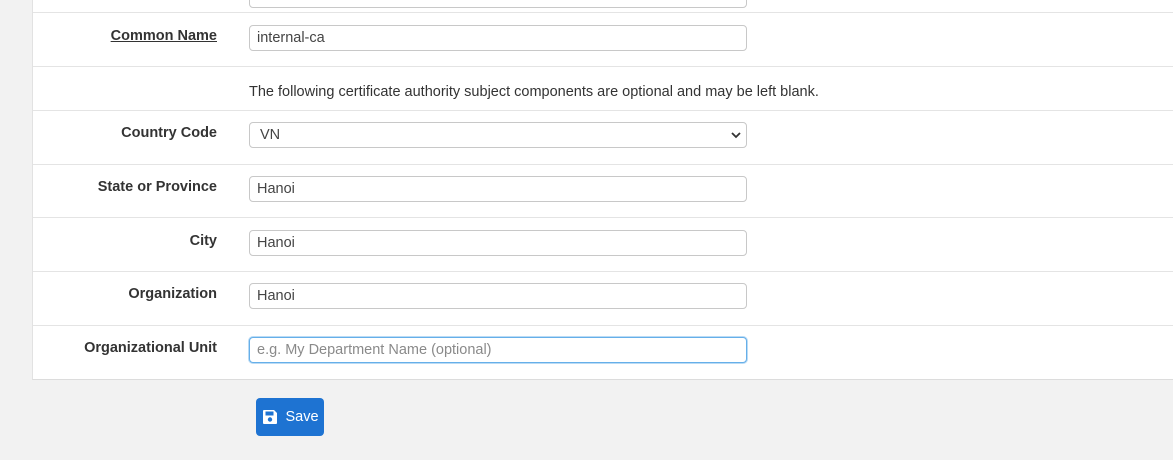  I want to click on state-input, so click(498, 189).